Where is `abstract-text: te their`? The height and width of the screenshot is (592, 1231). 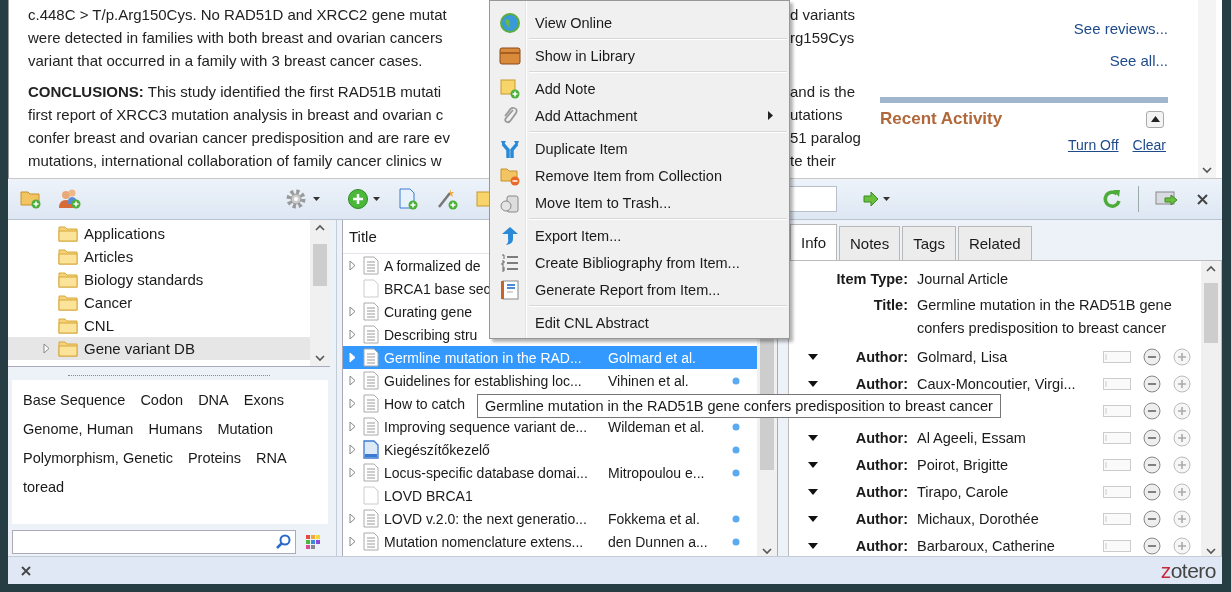
abstract-text: te their is located at coordinates (813, 161).